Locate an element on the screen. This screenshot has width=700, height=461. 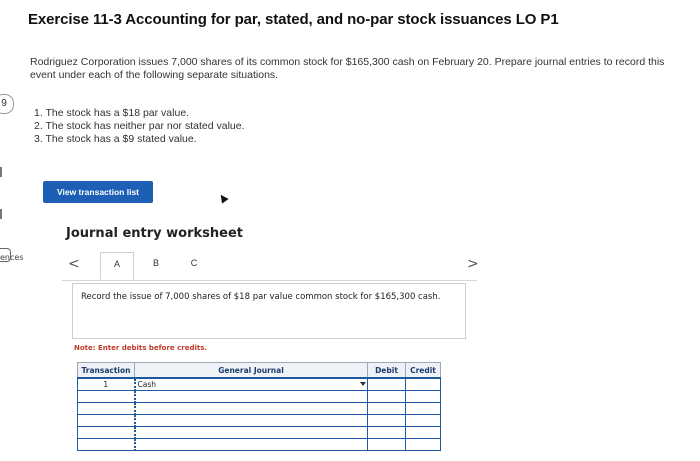
transaction-number-cell: 1 is located at coordinates (106, 384).